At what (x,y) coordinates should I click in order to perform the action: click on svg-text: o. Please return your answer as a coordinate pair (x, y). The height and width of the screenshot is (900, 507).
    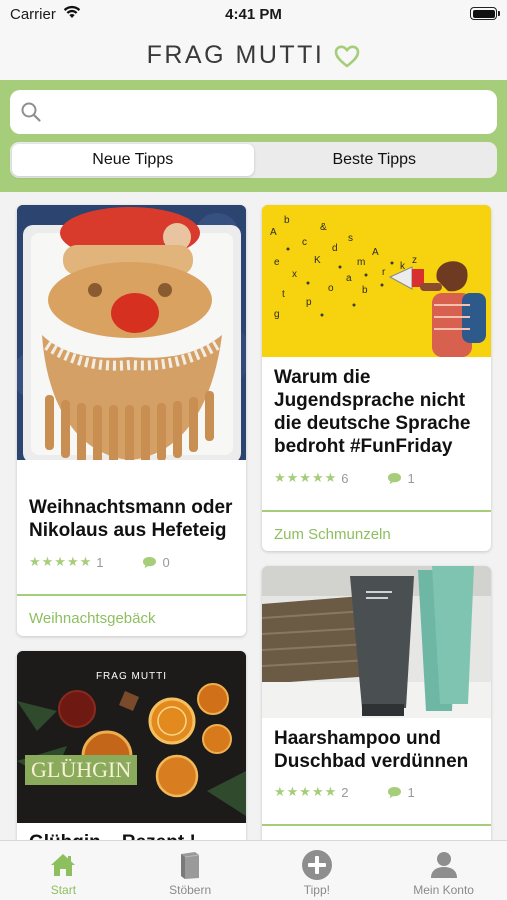
    Looking at the image, I should click on (331, 288).